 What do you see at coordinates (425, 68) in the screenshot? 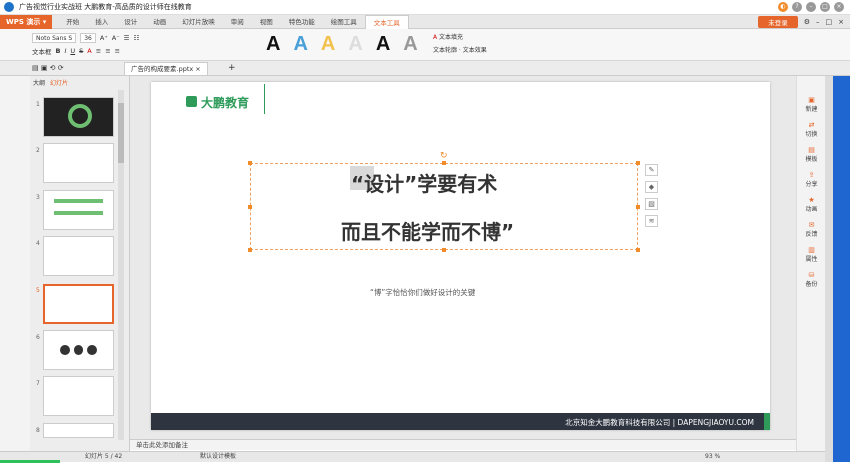
I see `document-tabbar: ▤ ▣ ⟲ ⟳ 广告的构成要素.pptx × +` at bounding box center [425, 68].